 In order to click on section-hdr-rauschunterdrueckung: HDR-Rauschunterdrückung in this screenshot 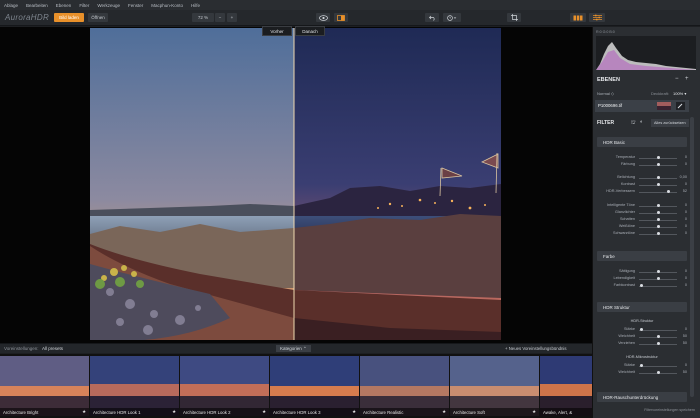, I will do `click(642, 397)`.